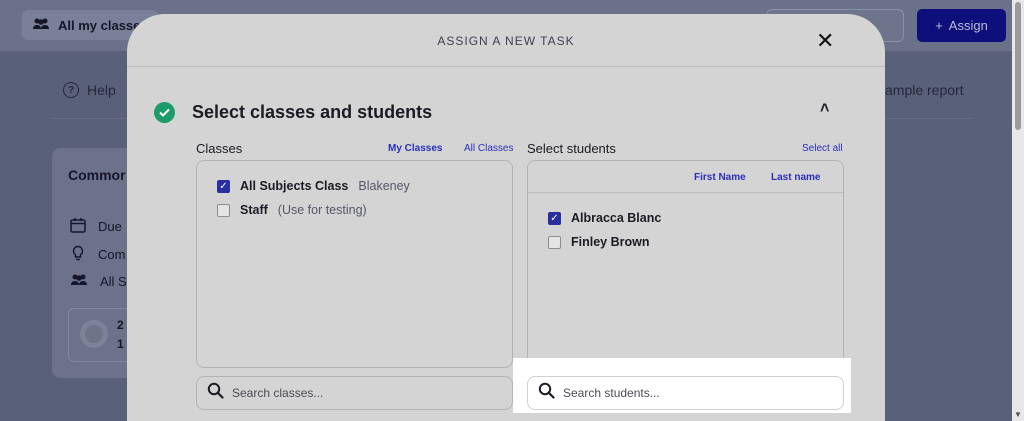 The image size is (1024, 421). Describe the element at coordinates (94, 334) in the screenshot. I see `progress-ring` at that location.